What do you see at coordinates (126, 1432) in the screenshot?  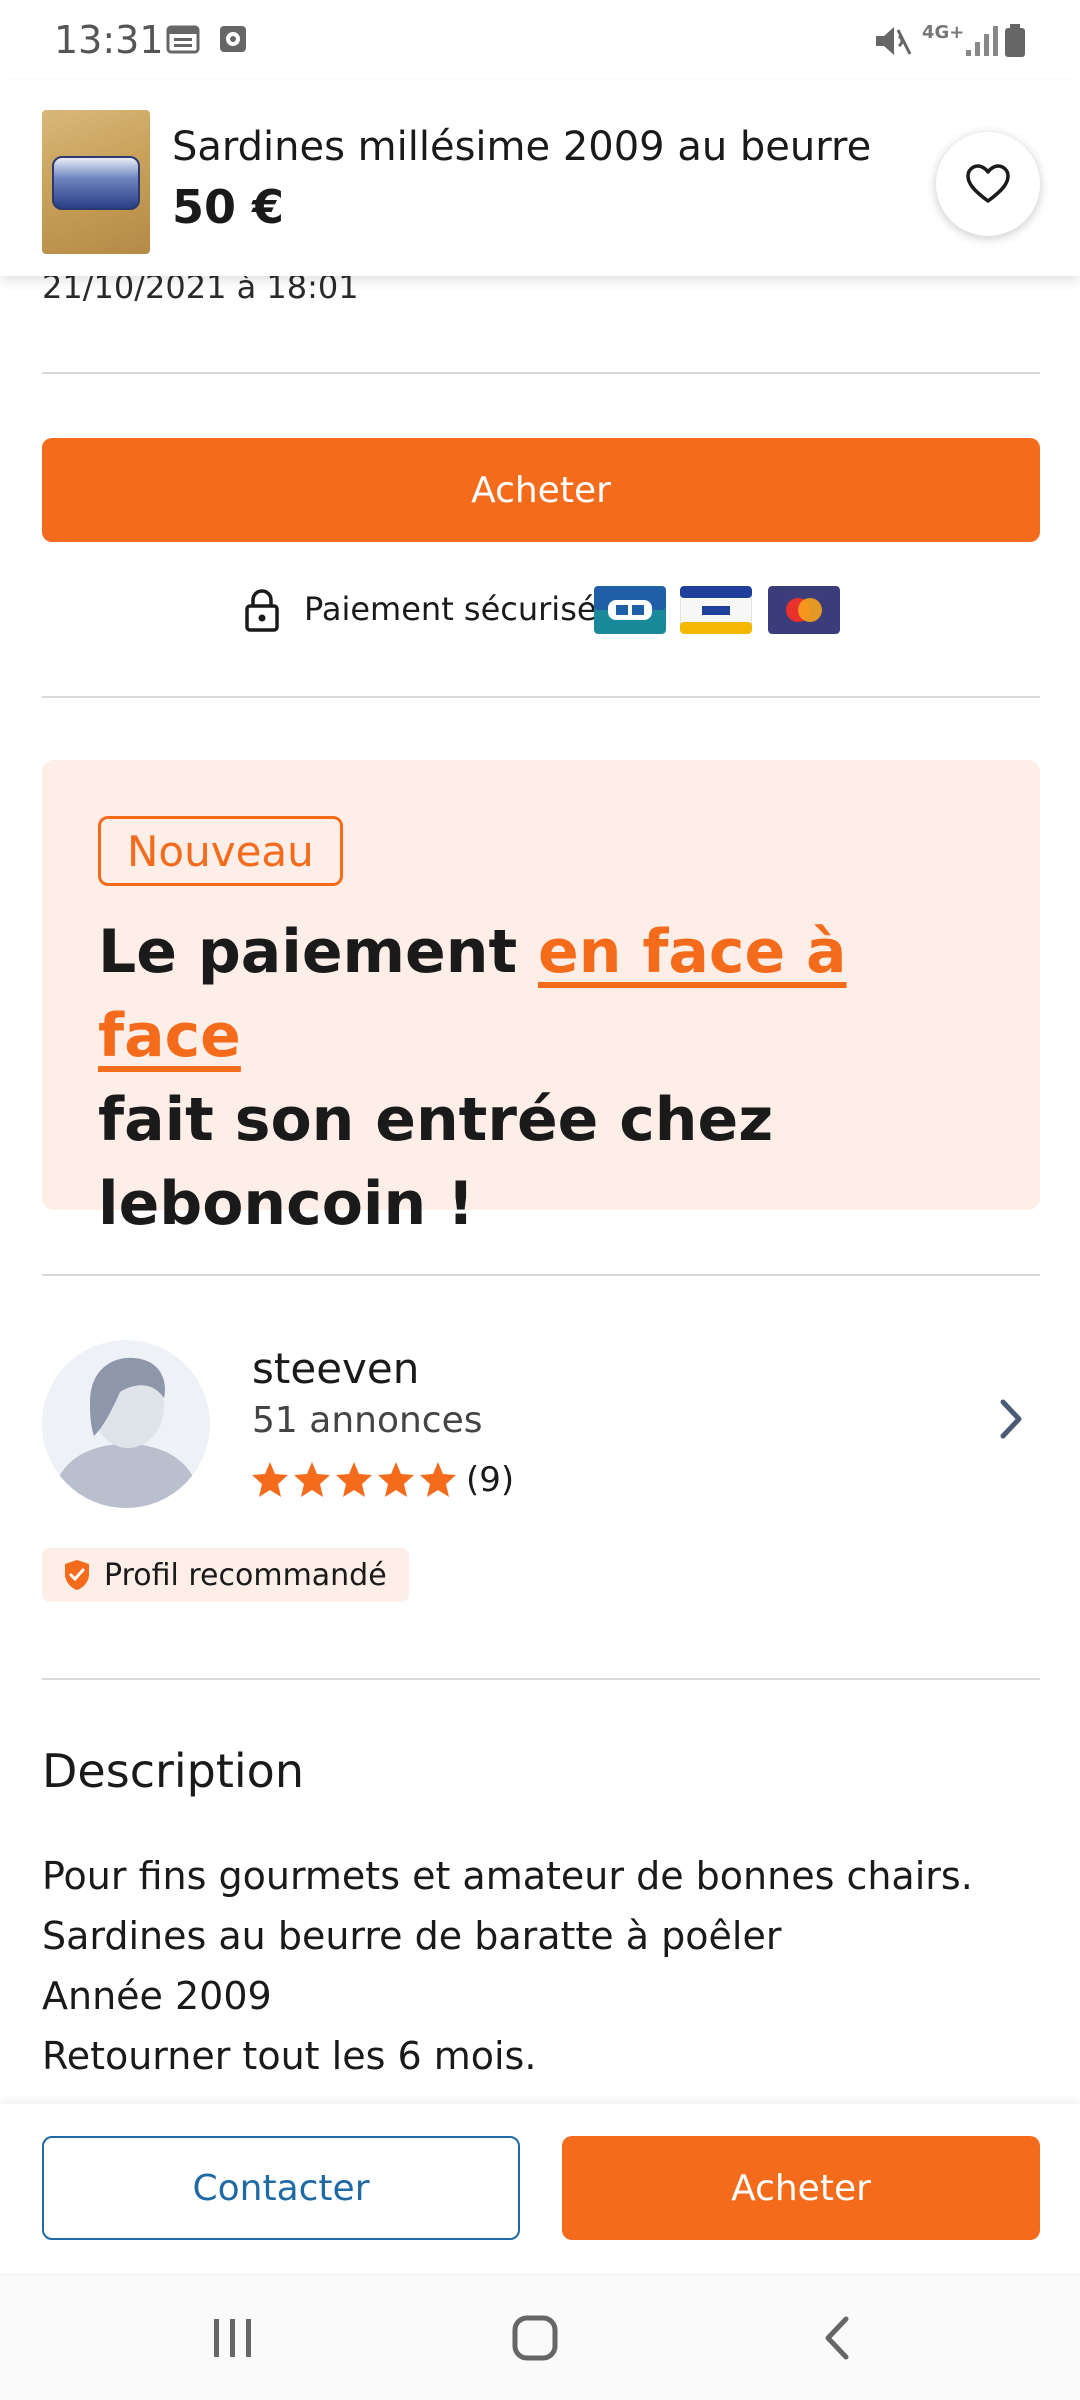 I see `default-avatar-icon` at bounding box center [126, 1432].